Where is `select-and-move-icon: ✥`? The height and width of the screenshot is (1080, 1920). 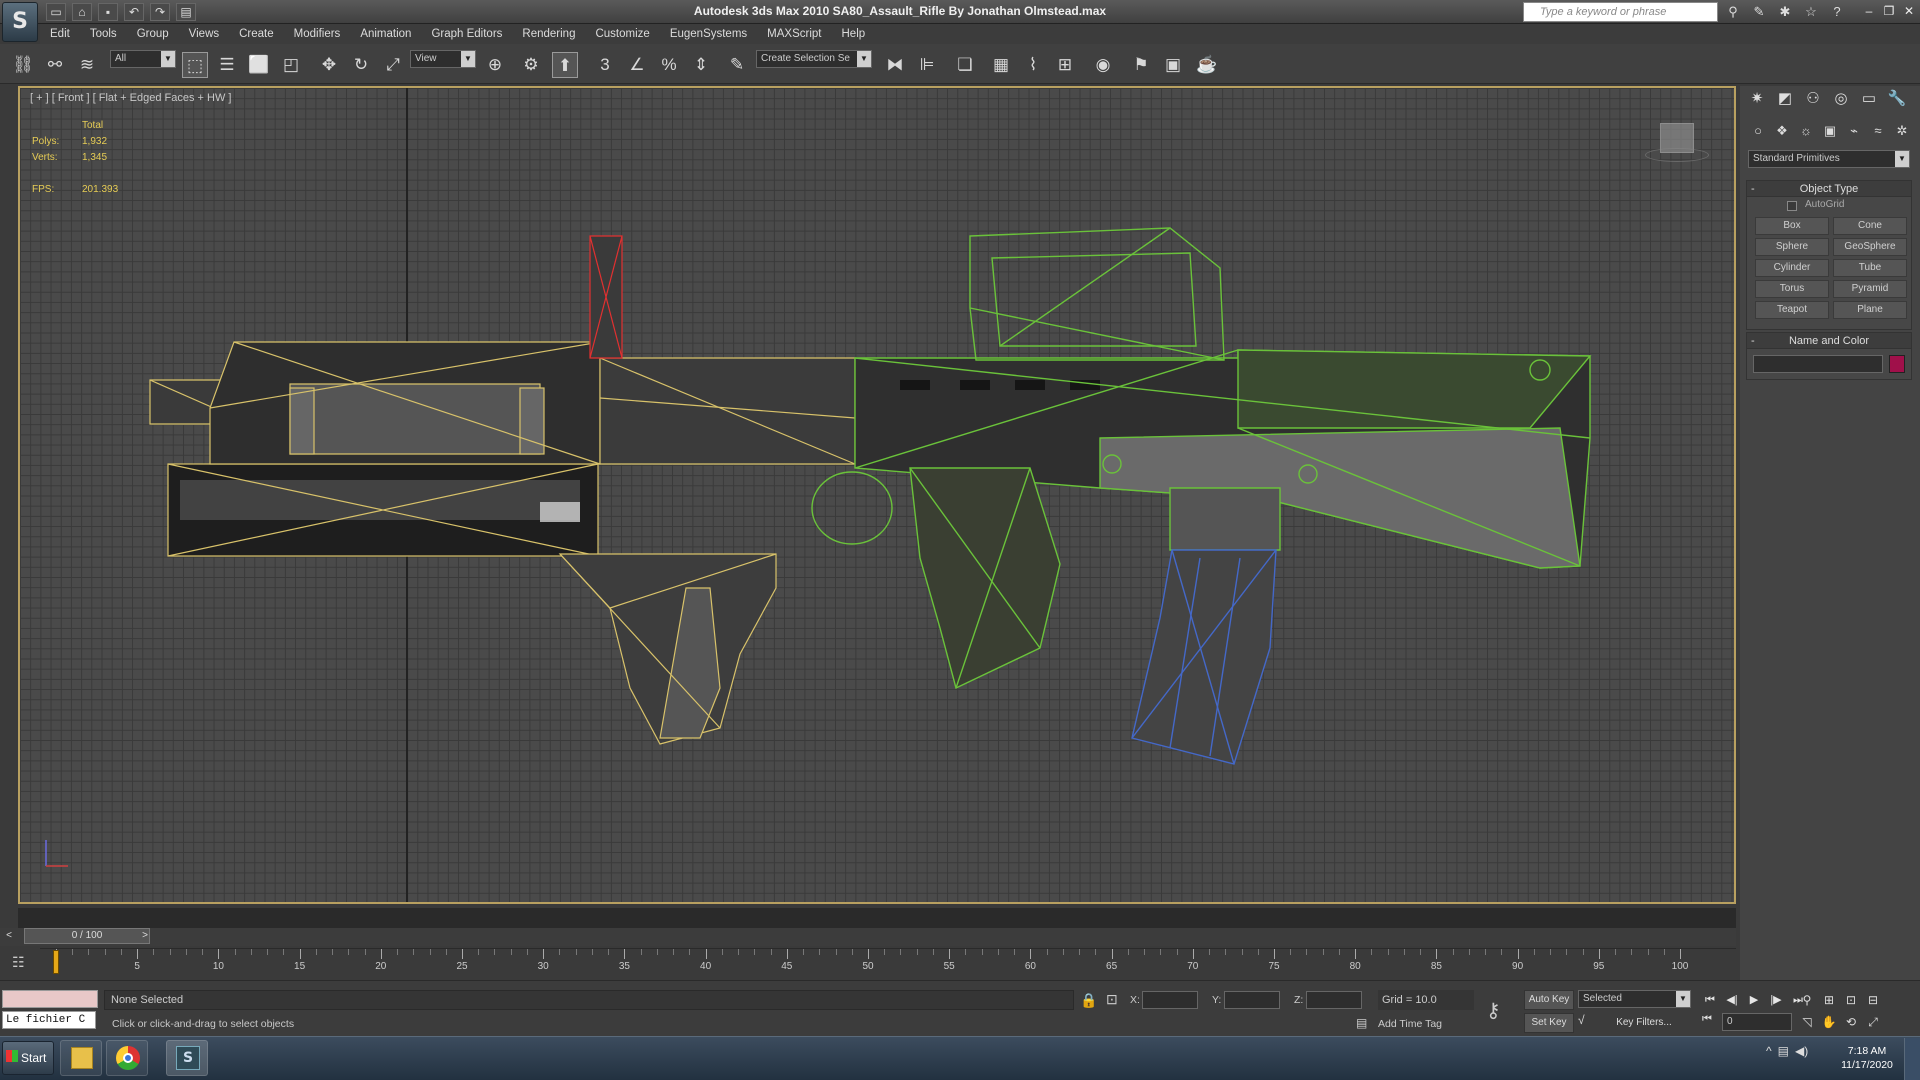 select-and-move-icon: ✥ is located at coordinates (329, 65).